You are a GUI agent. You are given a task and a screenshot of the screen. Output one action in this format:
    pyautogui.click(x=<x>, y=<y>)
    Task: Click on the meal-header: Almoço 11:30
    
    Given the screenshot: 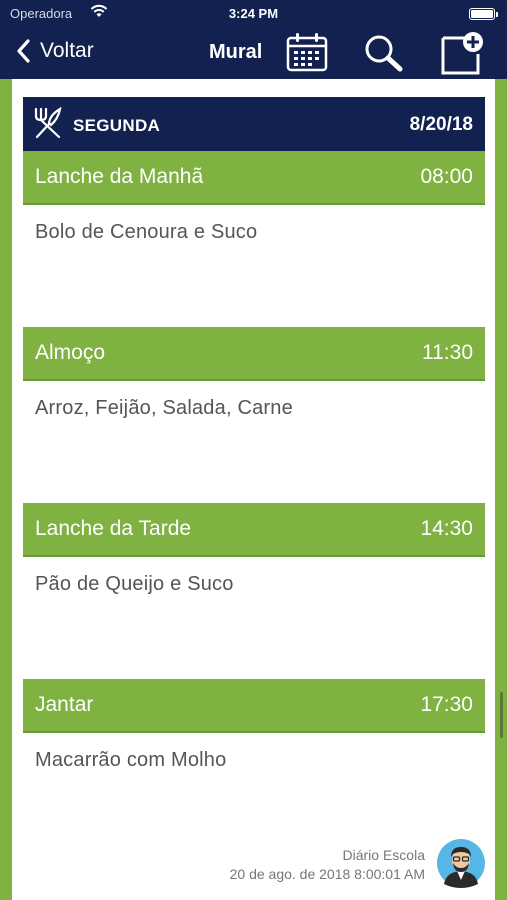 What is the action you would take?
    pyautogui.click(x=254, y=354)
    